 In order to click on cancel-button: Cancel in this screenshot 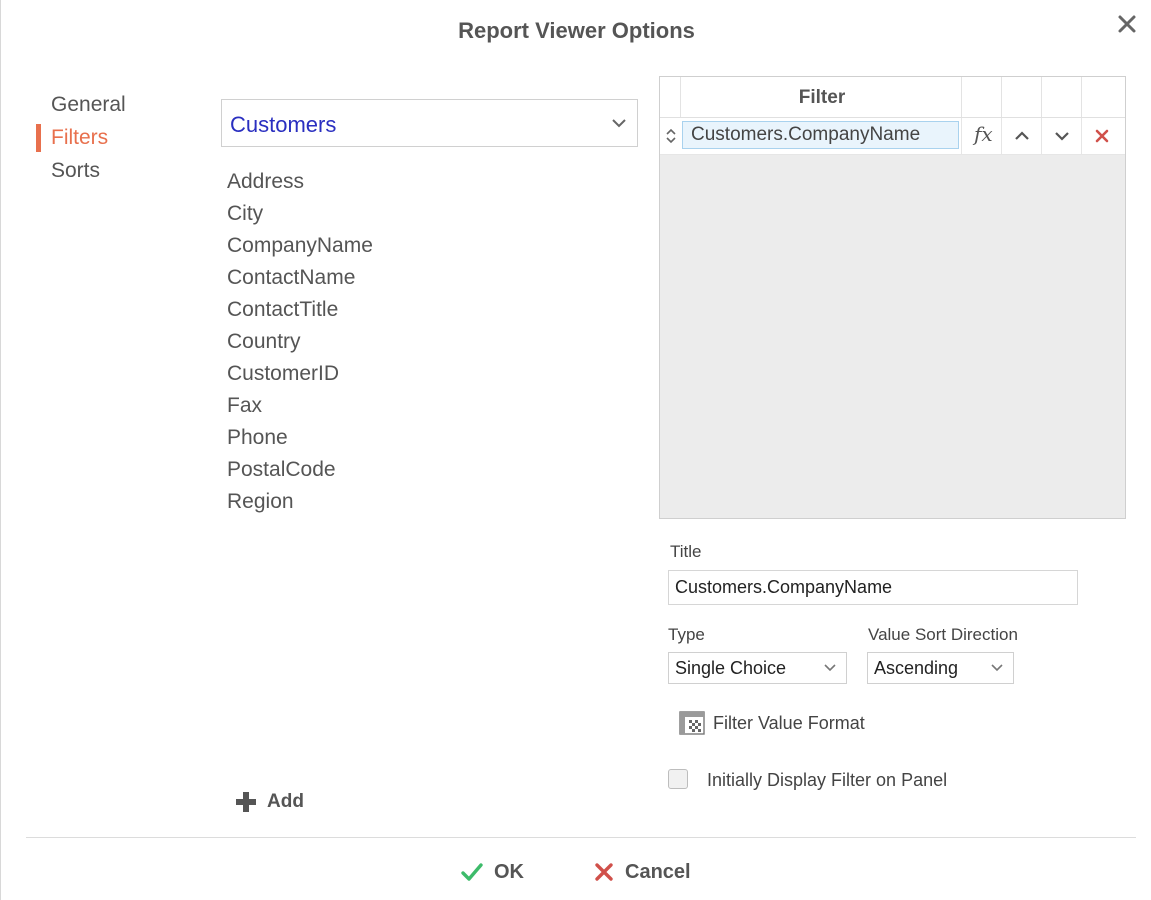, I will do `click(642, 872)`.